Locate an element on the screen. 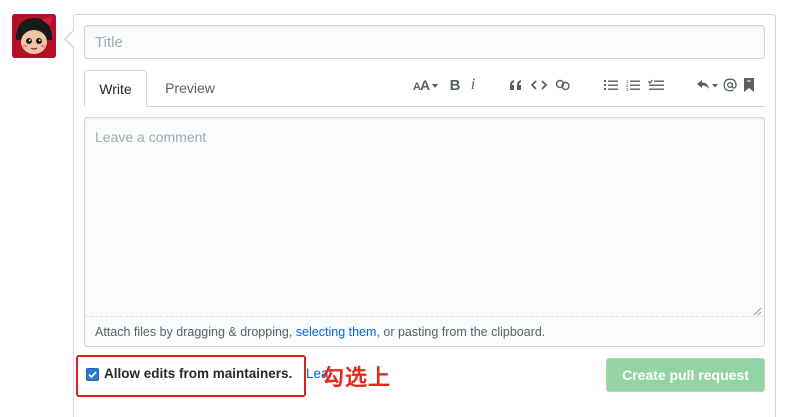  extra-toolbar is located at coordinates (726, 85).